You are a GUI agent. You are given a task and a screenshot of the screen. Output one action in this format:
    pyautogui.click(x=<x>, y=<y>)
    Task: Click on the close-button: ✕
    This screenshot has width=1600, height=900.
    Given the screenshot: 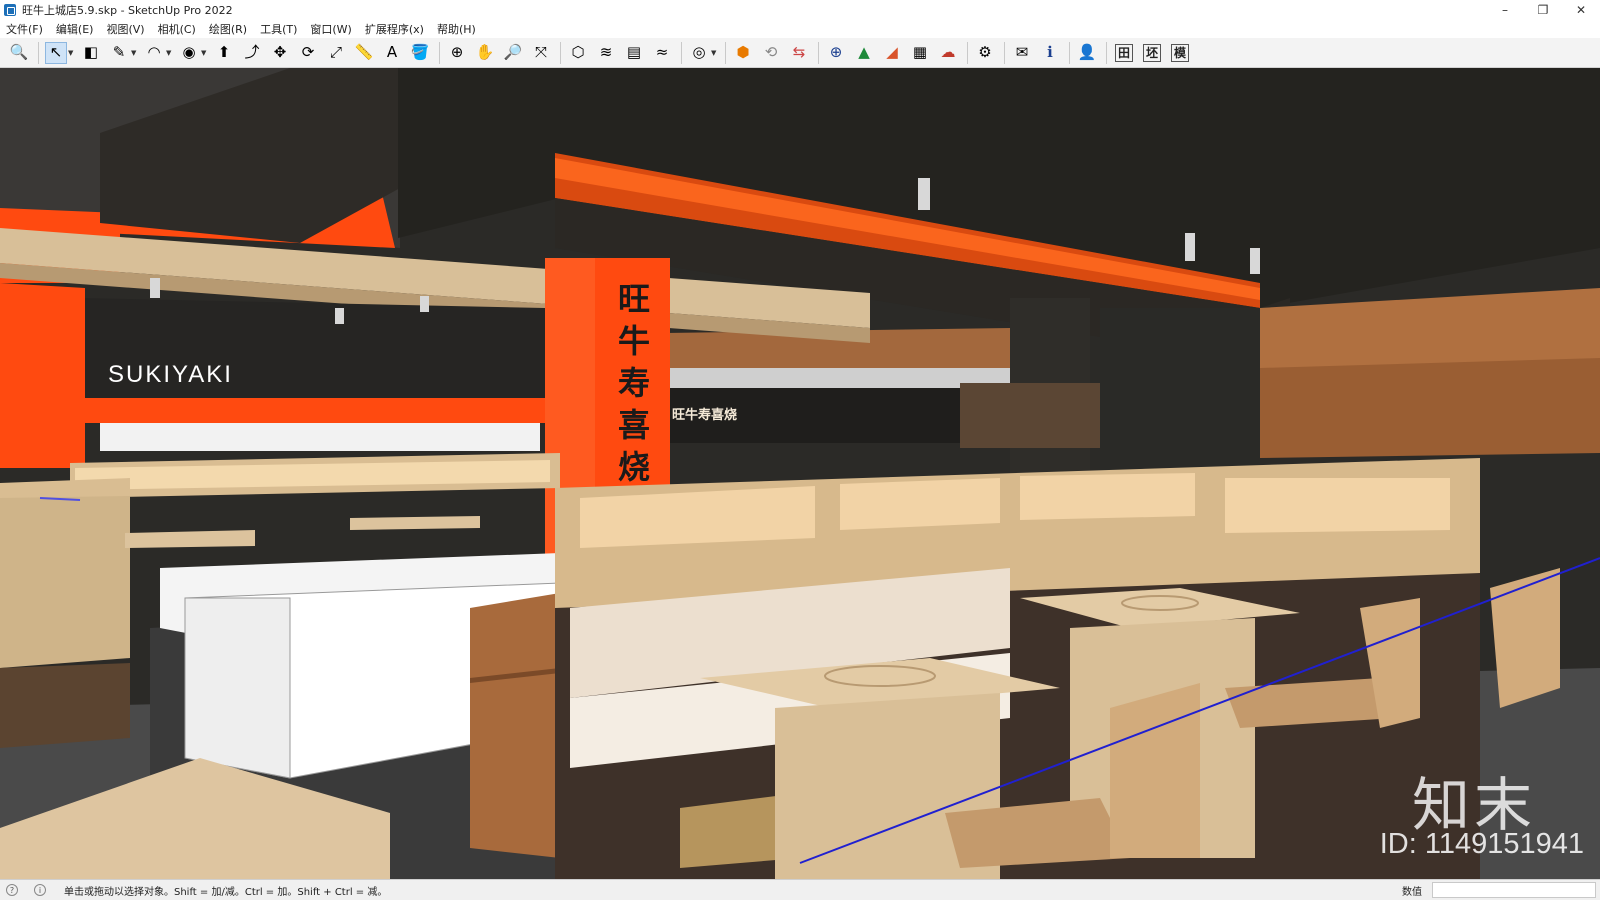 What is the action you would take?
    pyautogui.click(x=1581, y=10)
    